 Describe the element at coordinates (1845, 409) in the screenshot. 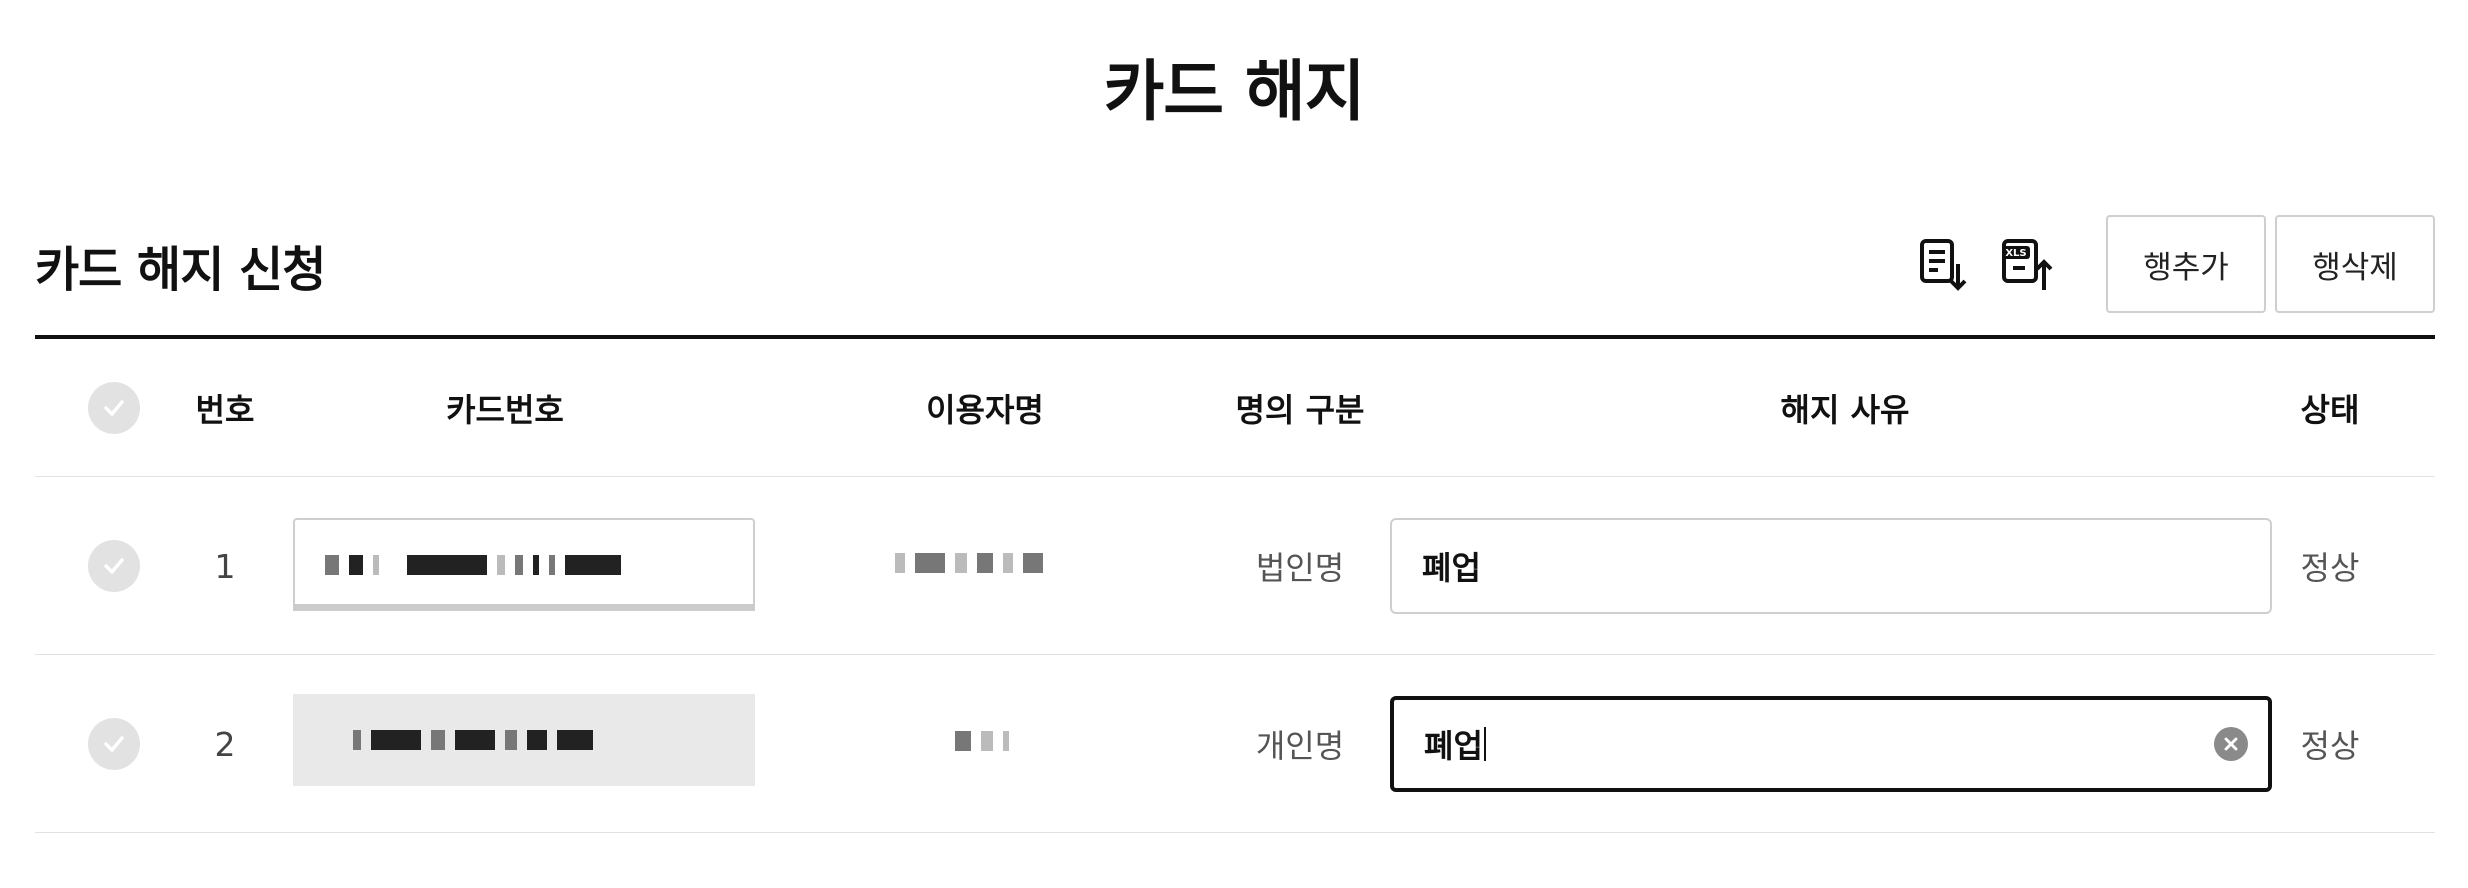

I see `column-header-reason: 해지 사유` at that location.